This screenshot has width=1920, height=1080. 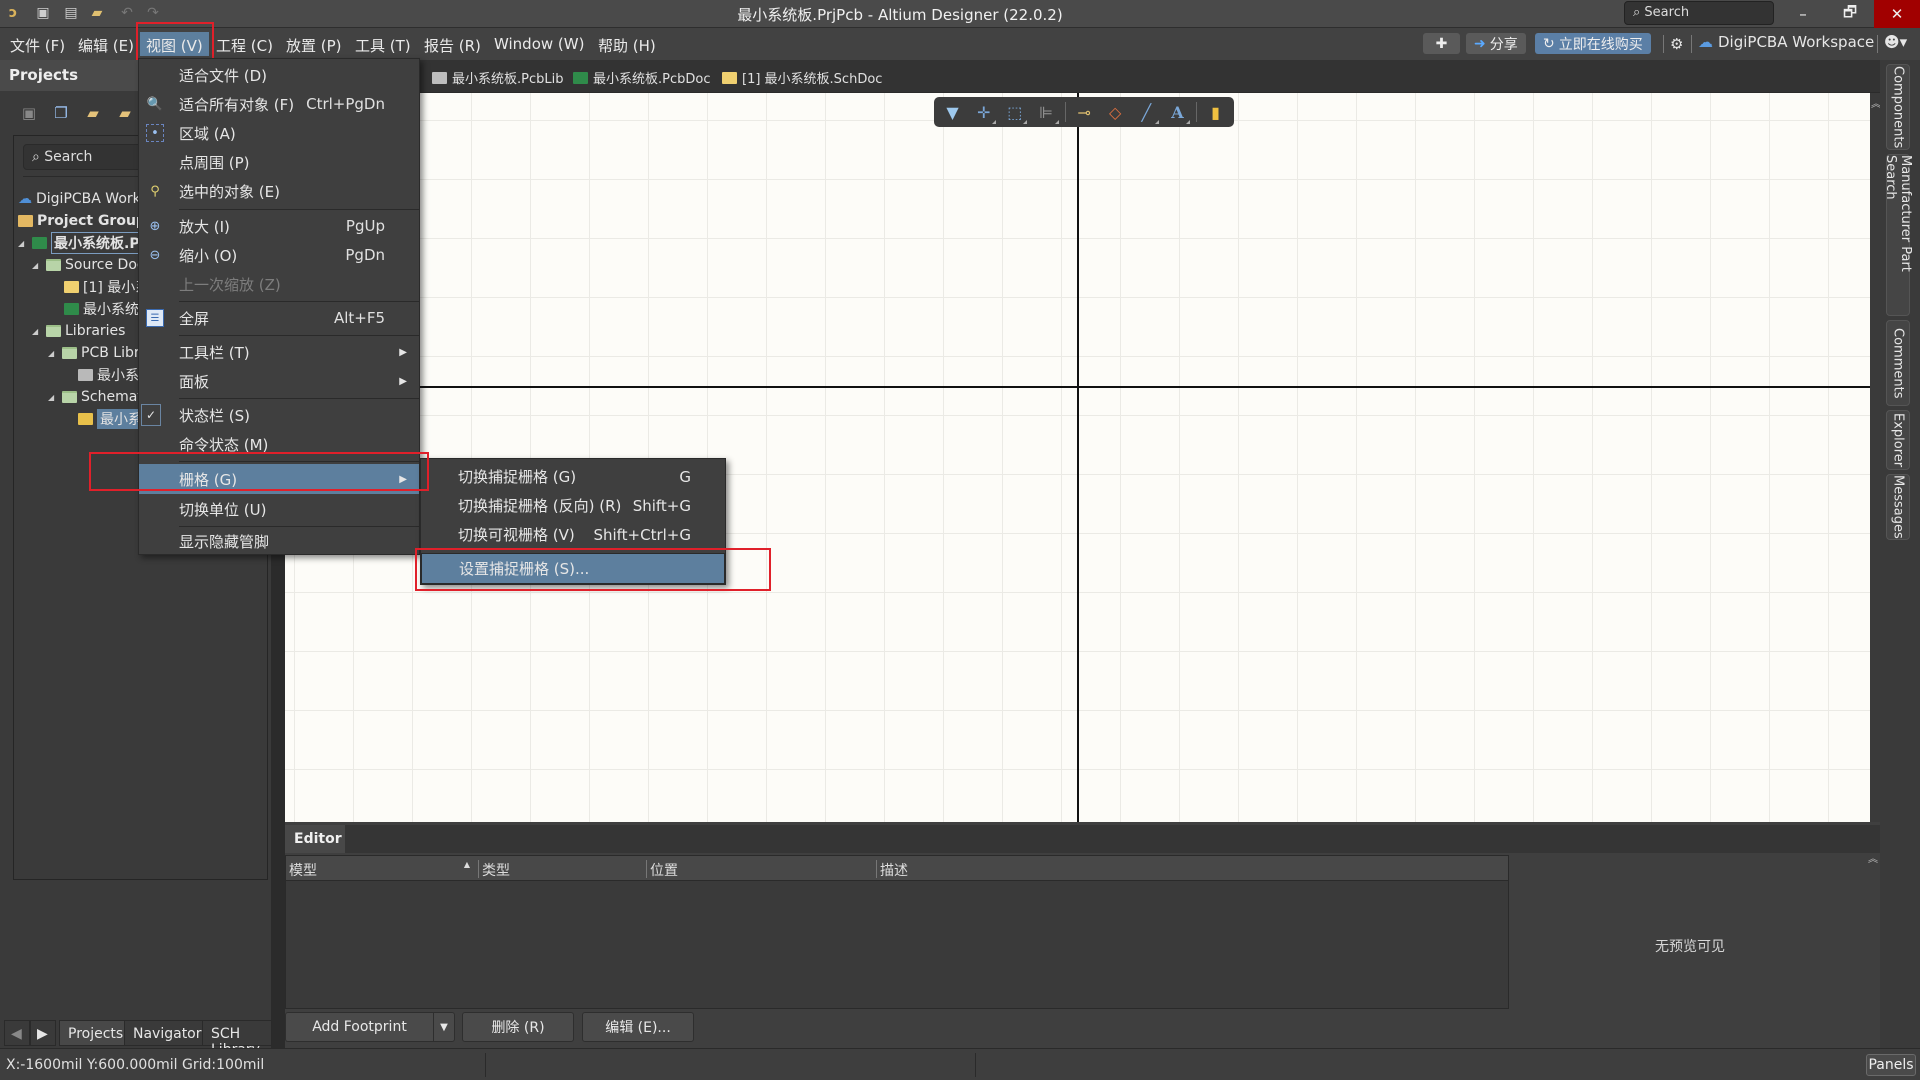 I want to click on place-text-icon: A, so click(x=1177, y=112).